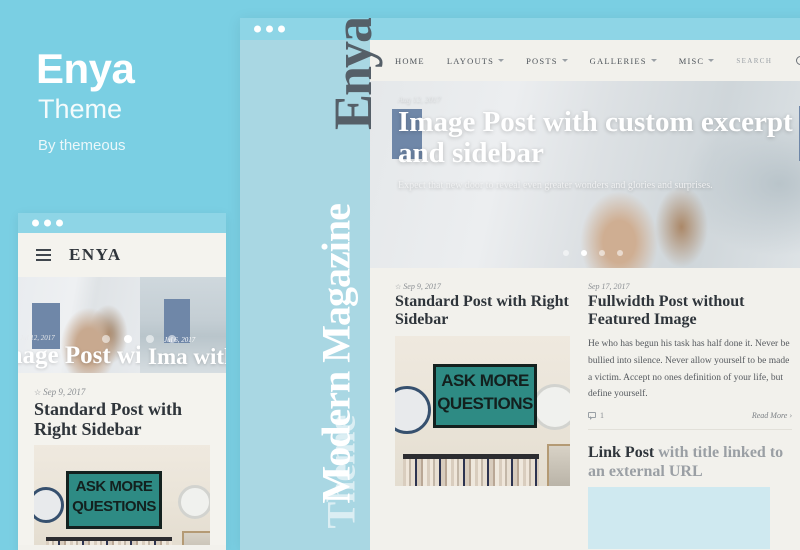 This screenshot has height=550, width=800. I want to click on promo-byline: By themeous, so click(82, 145).